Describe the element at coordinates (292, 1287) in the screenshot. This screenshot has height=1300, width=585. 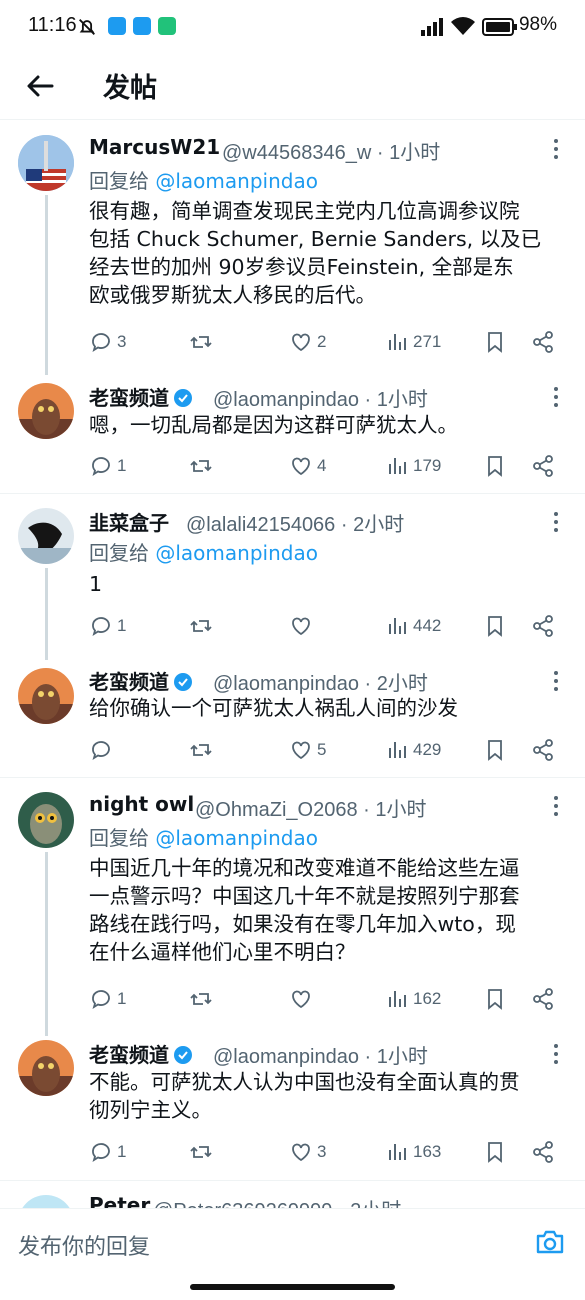
I see `home-indicator` at that location.